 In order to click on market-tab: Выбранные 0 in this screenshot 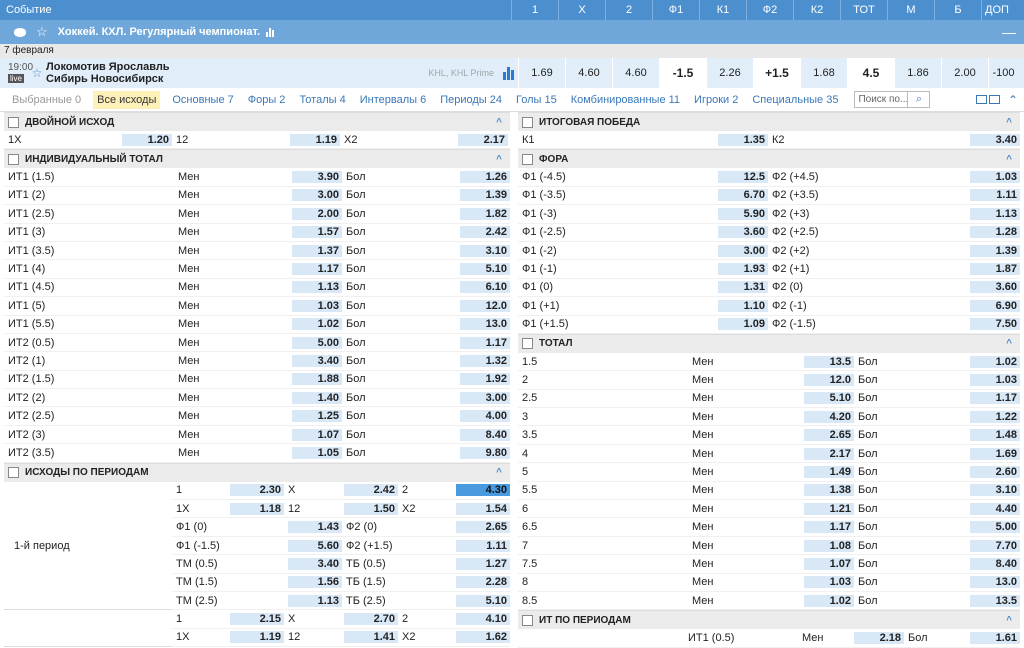, I will do `click(46, 100)`.